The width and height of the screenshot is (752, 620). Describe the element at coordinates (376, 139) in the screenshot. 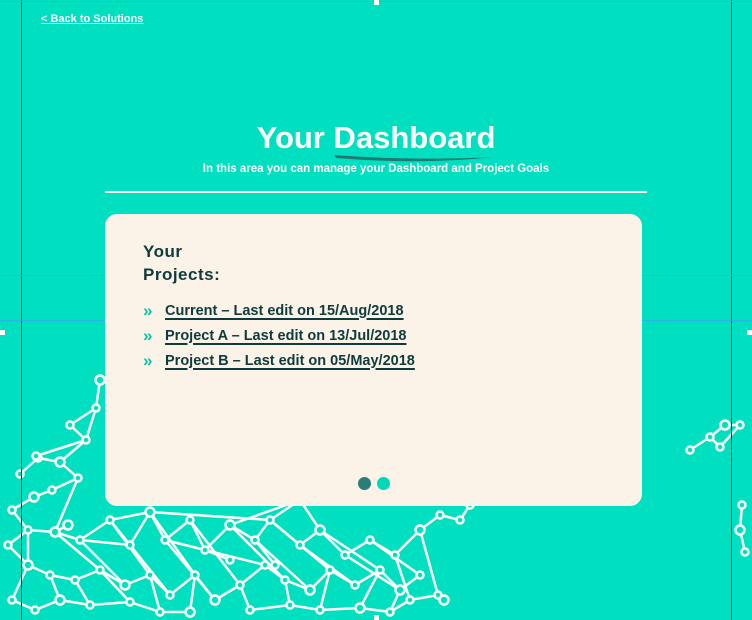

I see `page-title: Your Dashboard` at that location.